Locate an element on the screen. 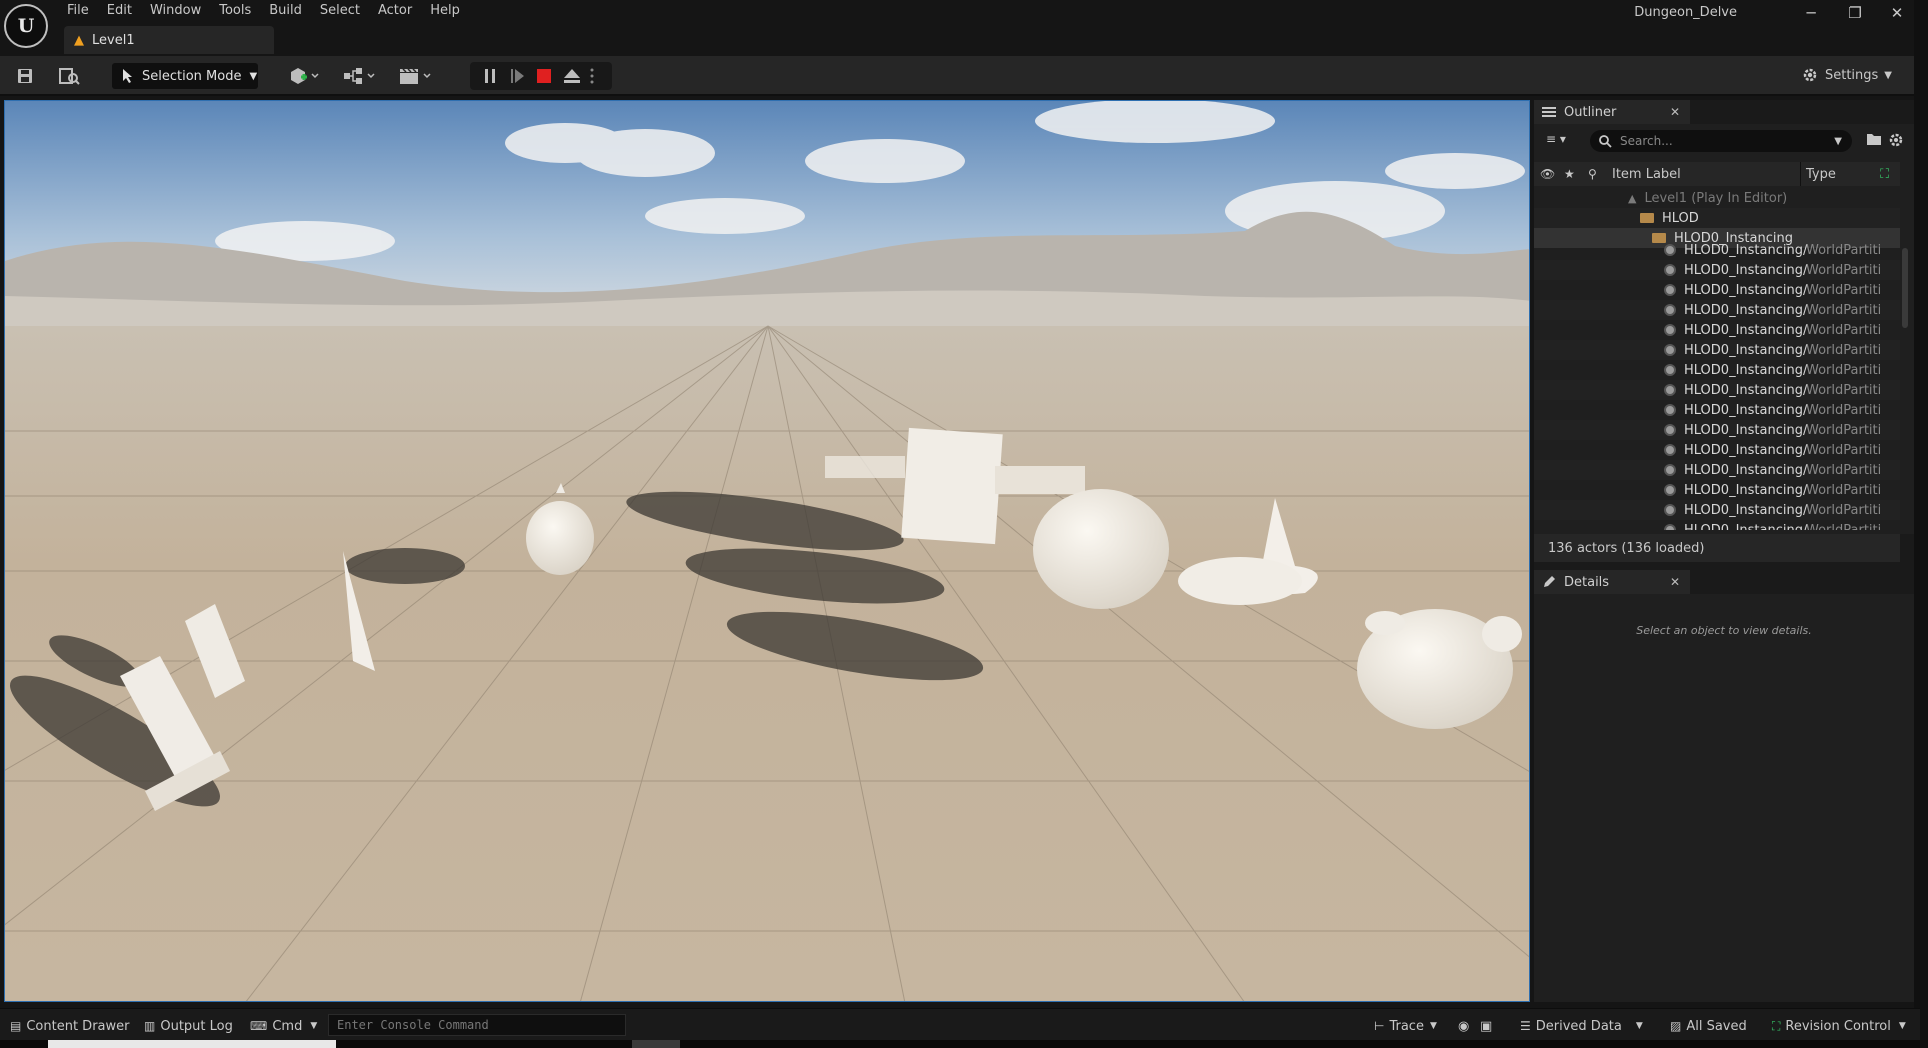  menu-tools: Tools is located at coordinates (235, 12).